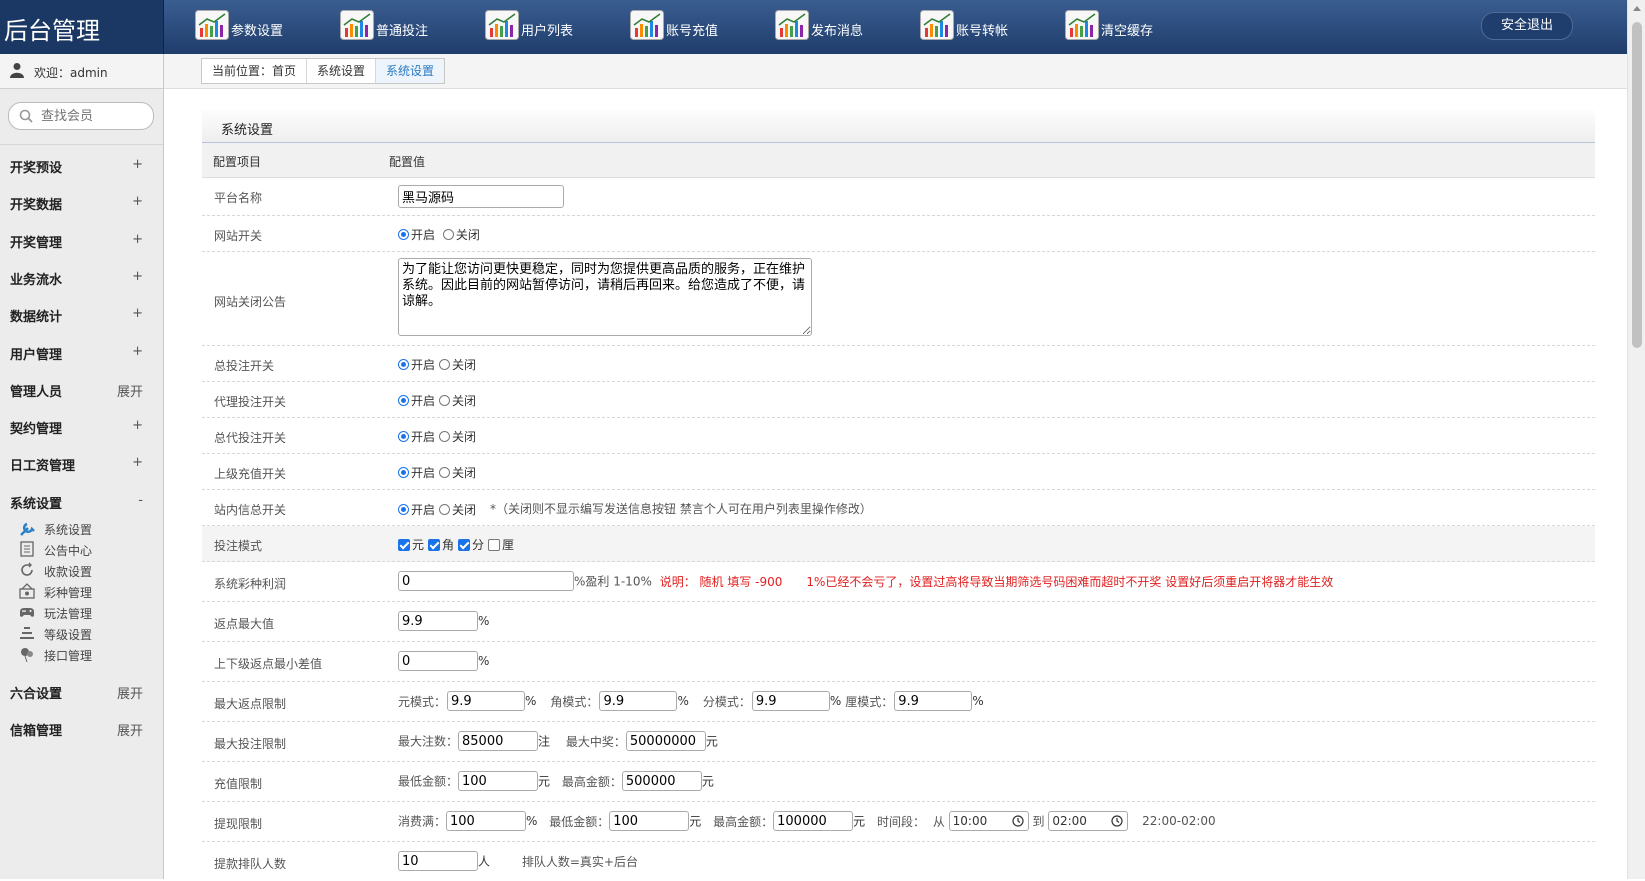 The height and width of the screenshot is (881, 1645). Describe the element at coordinates (988, 821) in the screenshot. I see `withdraw-from-time: 10:00` at that location.